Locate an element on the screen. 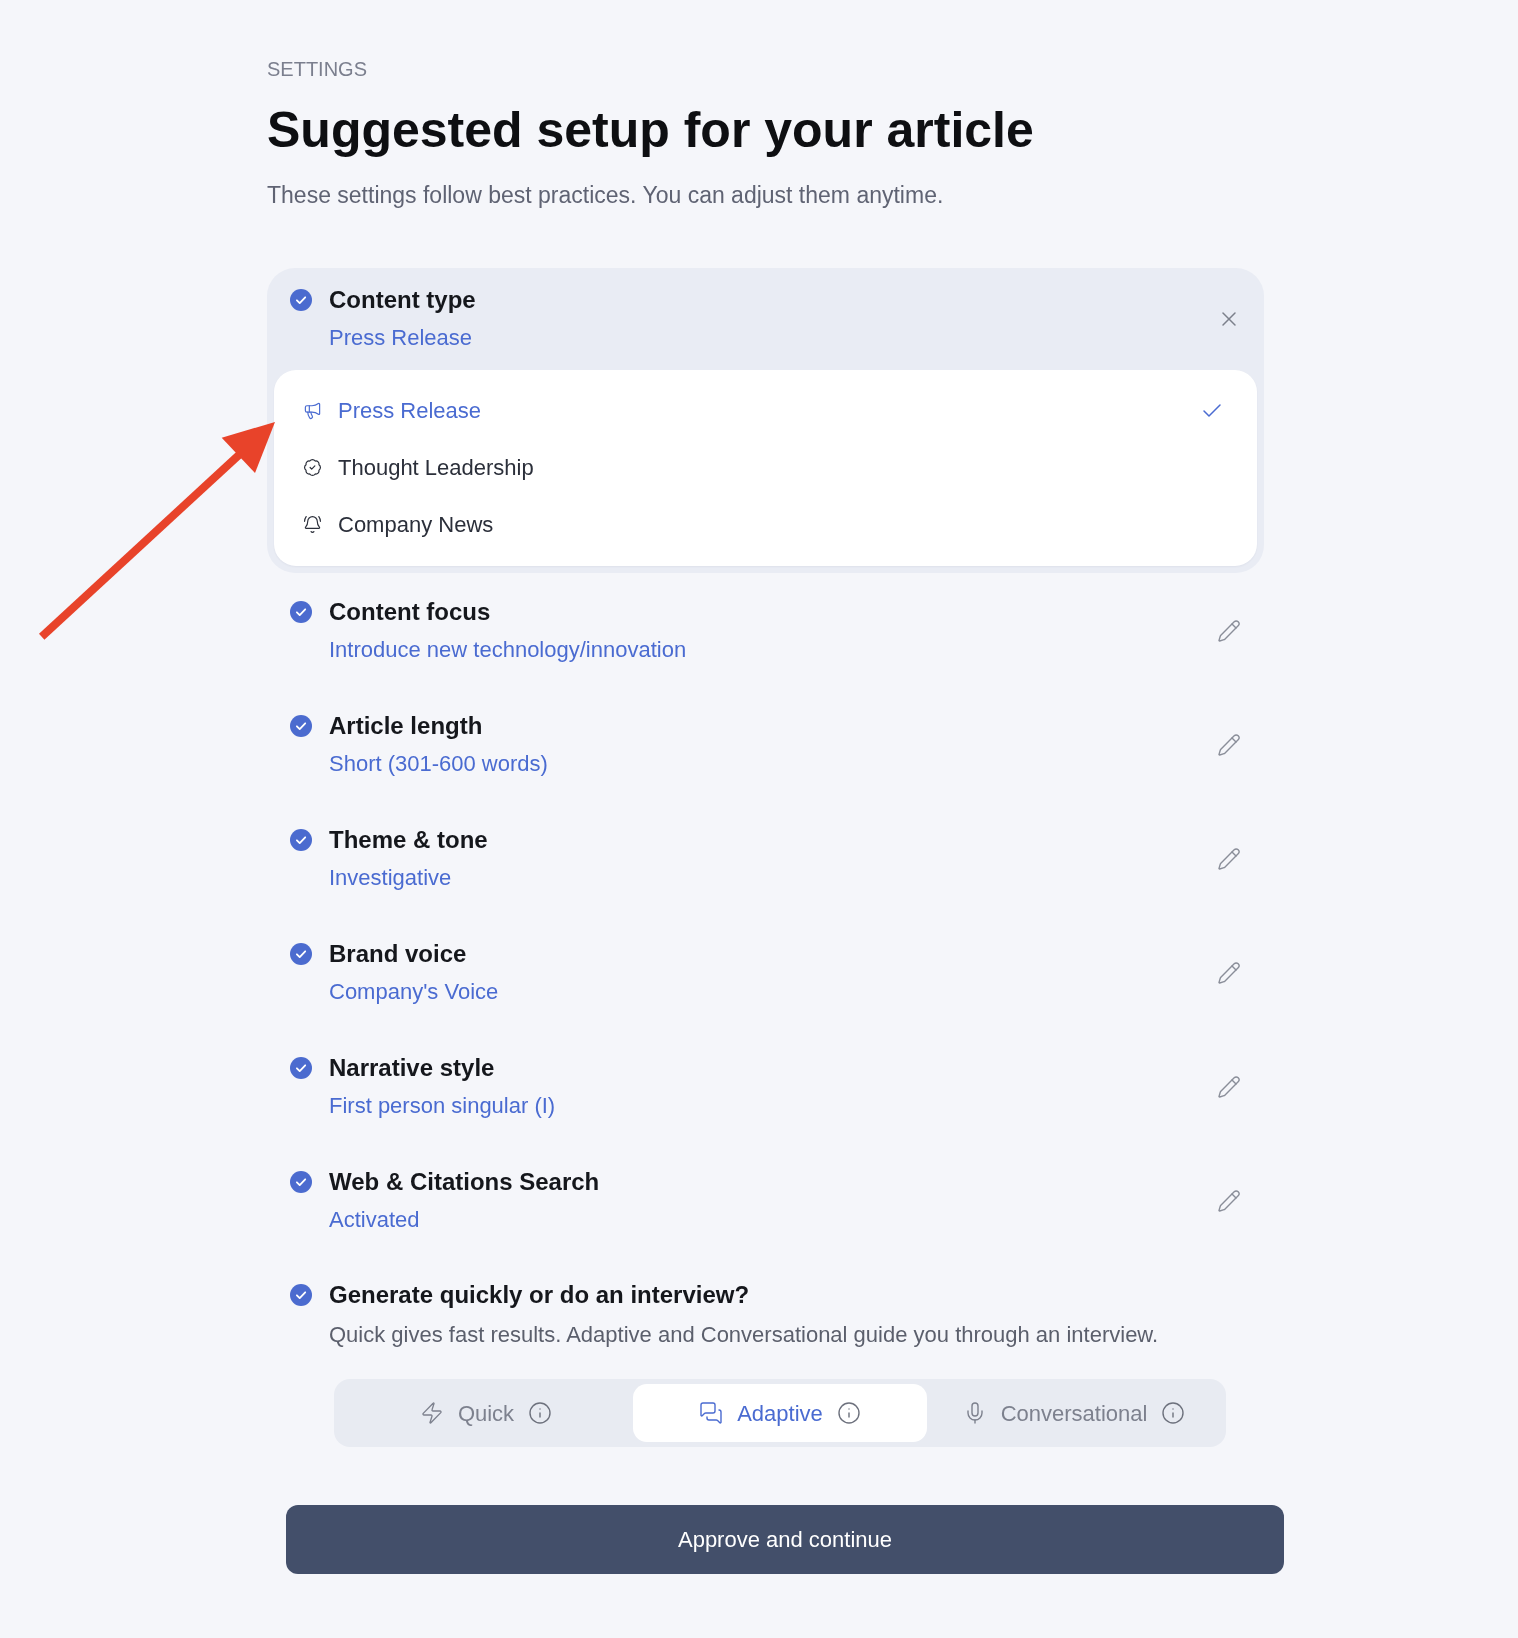  setting-title: Article length is located at coordinates (406, 726).